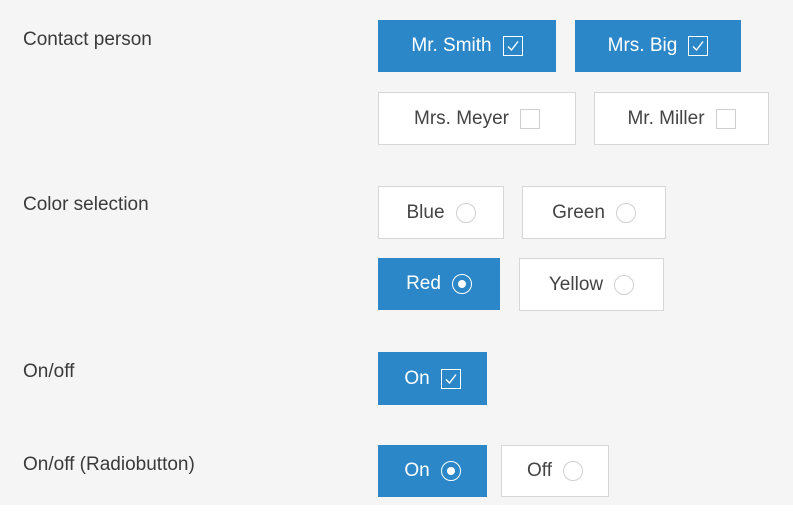  I want to click on on-off-radio-off: Off, so click(555, 471).